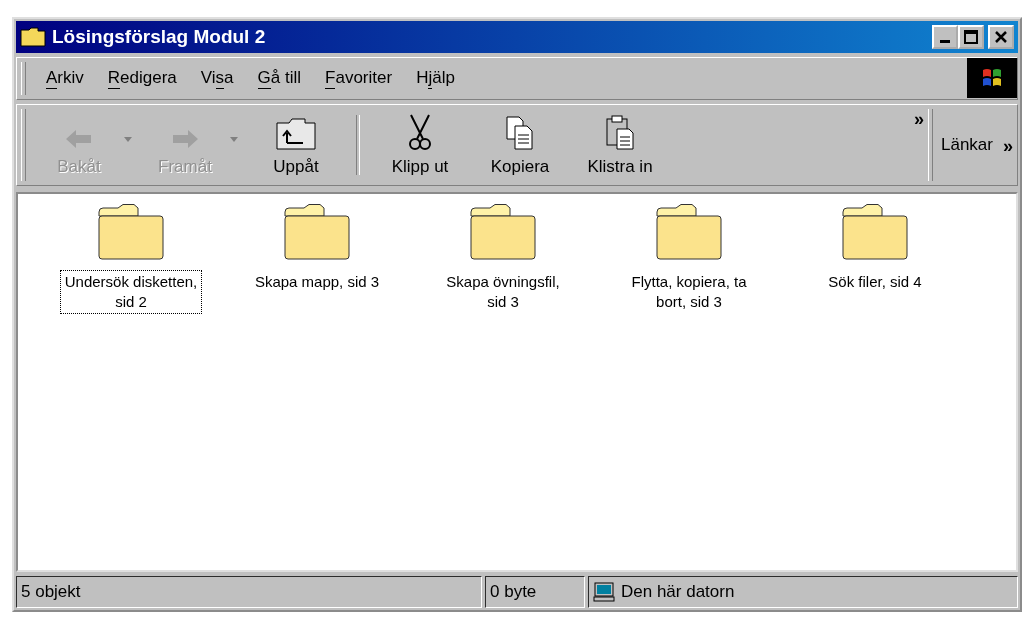 This screenshot has height=617, width=1027. I want to click on window-title: Lösingsförslag Modul 2, so click(159, 37).